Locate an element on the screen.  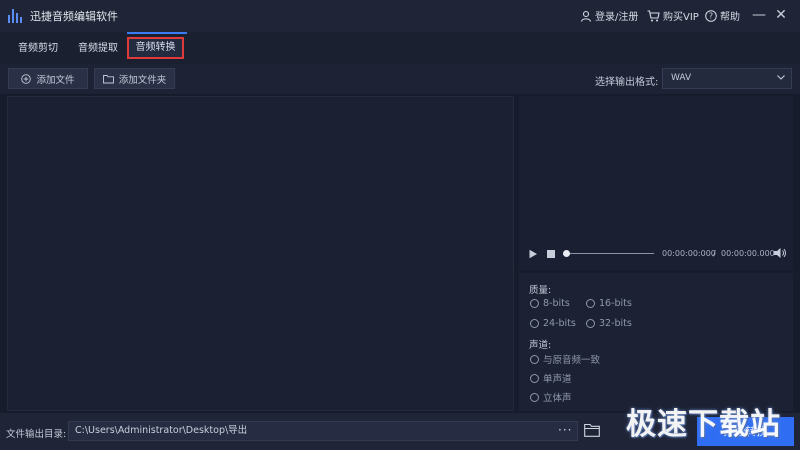
progress-handle is located at coordinates (566, 253).